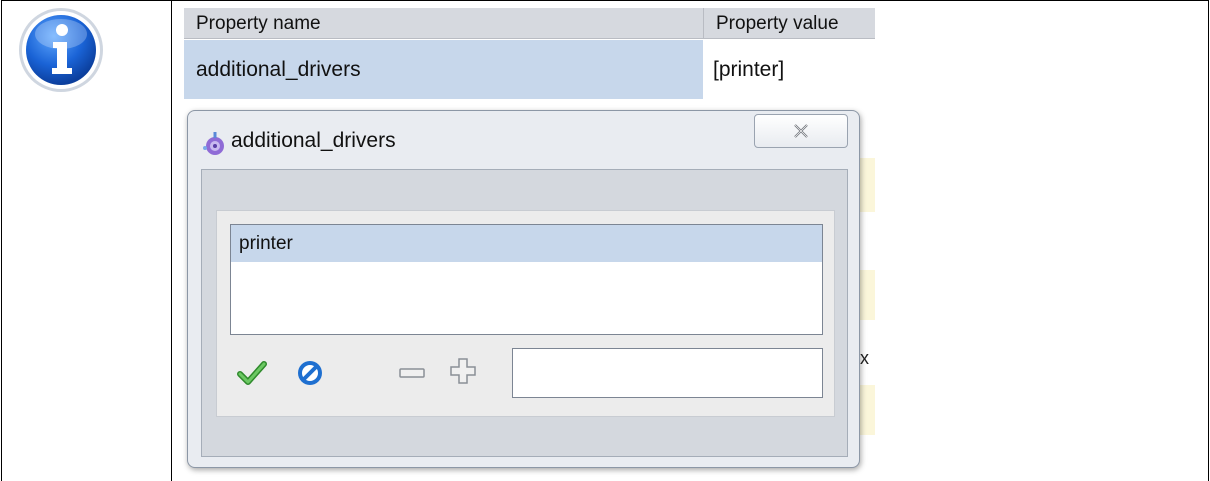 This screenshot has width=1210, height=481. What do you see at coordinates (310, 373) in the screenshot?
I see `cancel-icon` at bounding box center [310, 373].